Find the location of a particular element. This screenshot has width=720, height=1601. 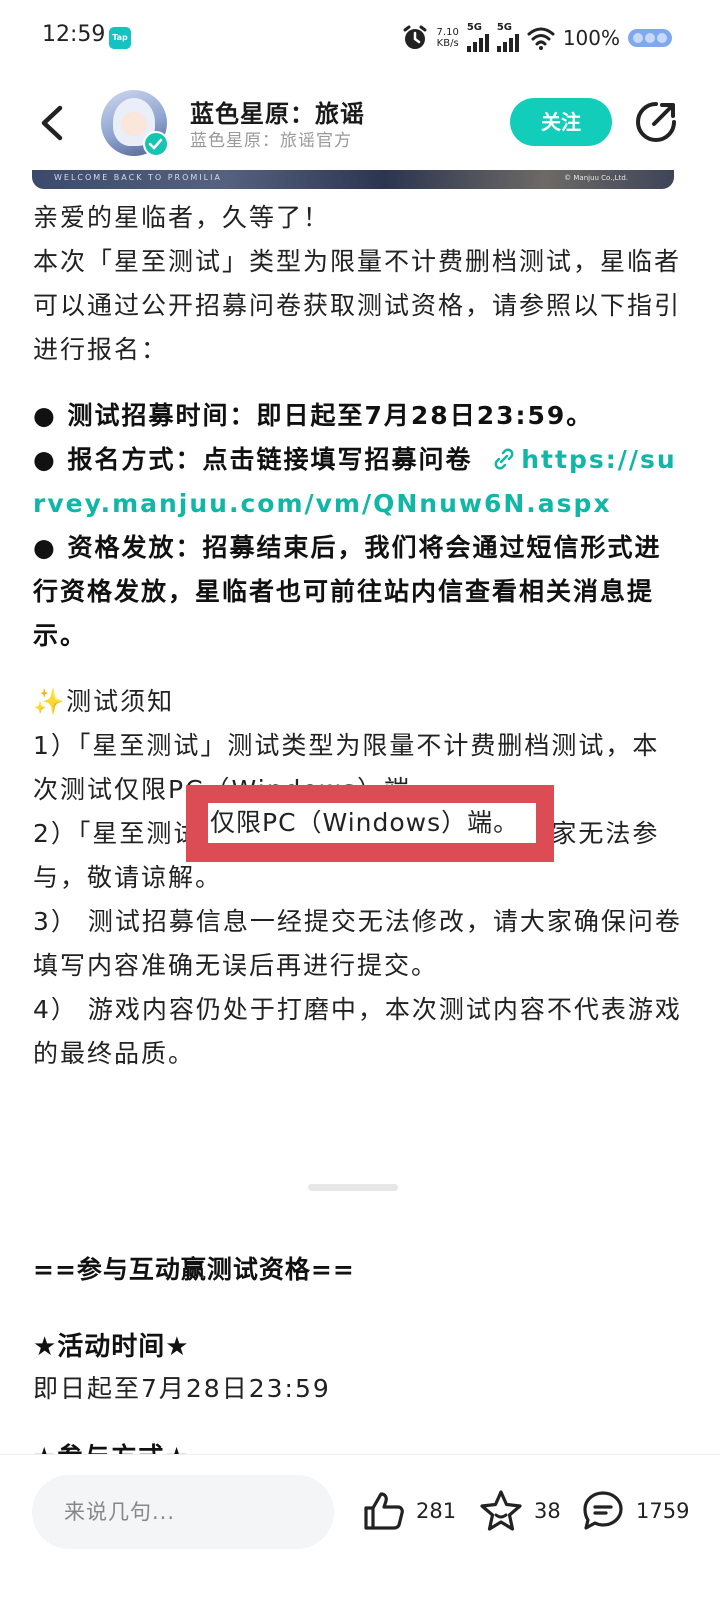

highlight-box: 仅限PC（Windows）端。 is located at coordinates (370, 823).